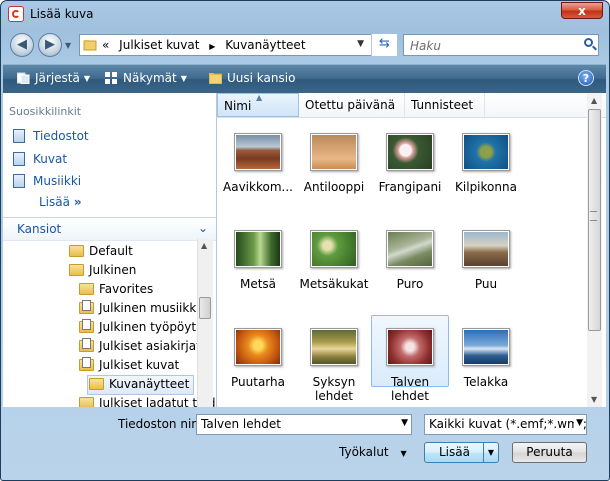  I want to click on file-item: Puu, so click(486, 260).